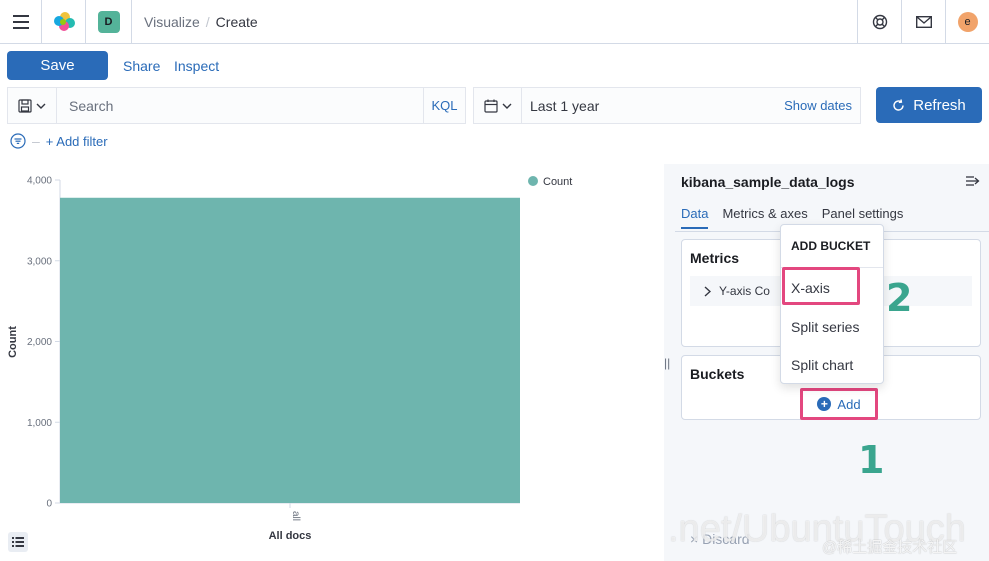 The image size is (989, 561). Describe the element at coordinates (667, 363) in the screenshot. I see `panel-resize-handle: ||` at that location.